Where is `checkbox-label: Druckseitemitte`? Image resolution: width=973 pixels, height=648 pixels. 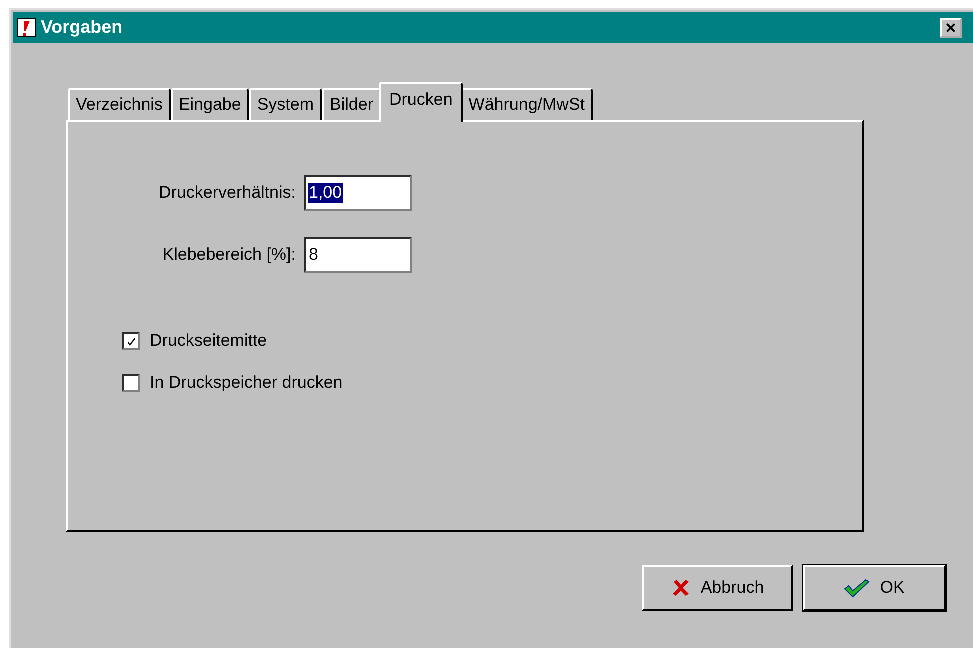
checkbox-label: Druckseitemitte is located at coordinates (209, 341).